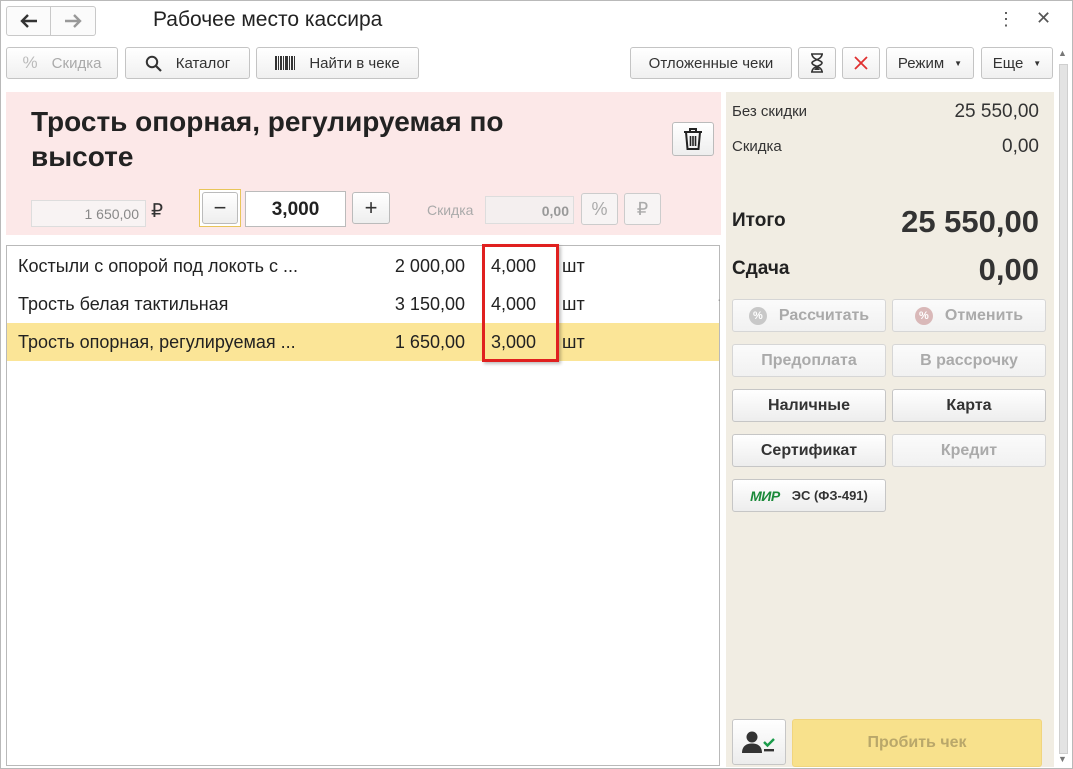  Describe the element at coordinates (1062, 53) in the screenshot. I see `scroll-up-icon: ▲` at that location.